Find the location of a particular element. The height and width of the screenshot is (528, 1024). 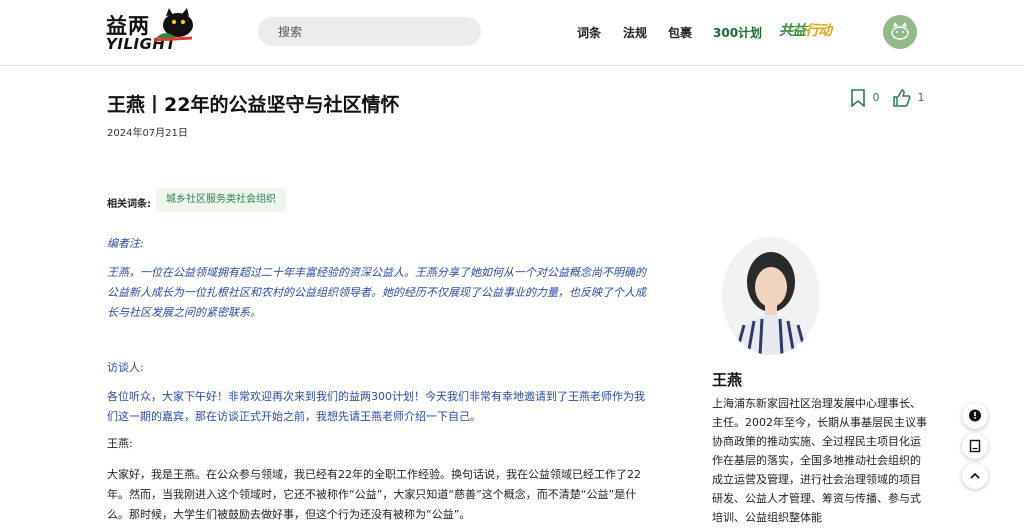

article-date: 2024年07月21日 is located at coordinates (147, 133).